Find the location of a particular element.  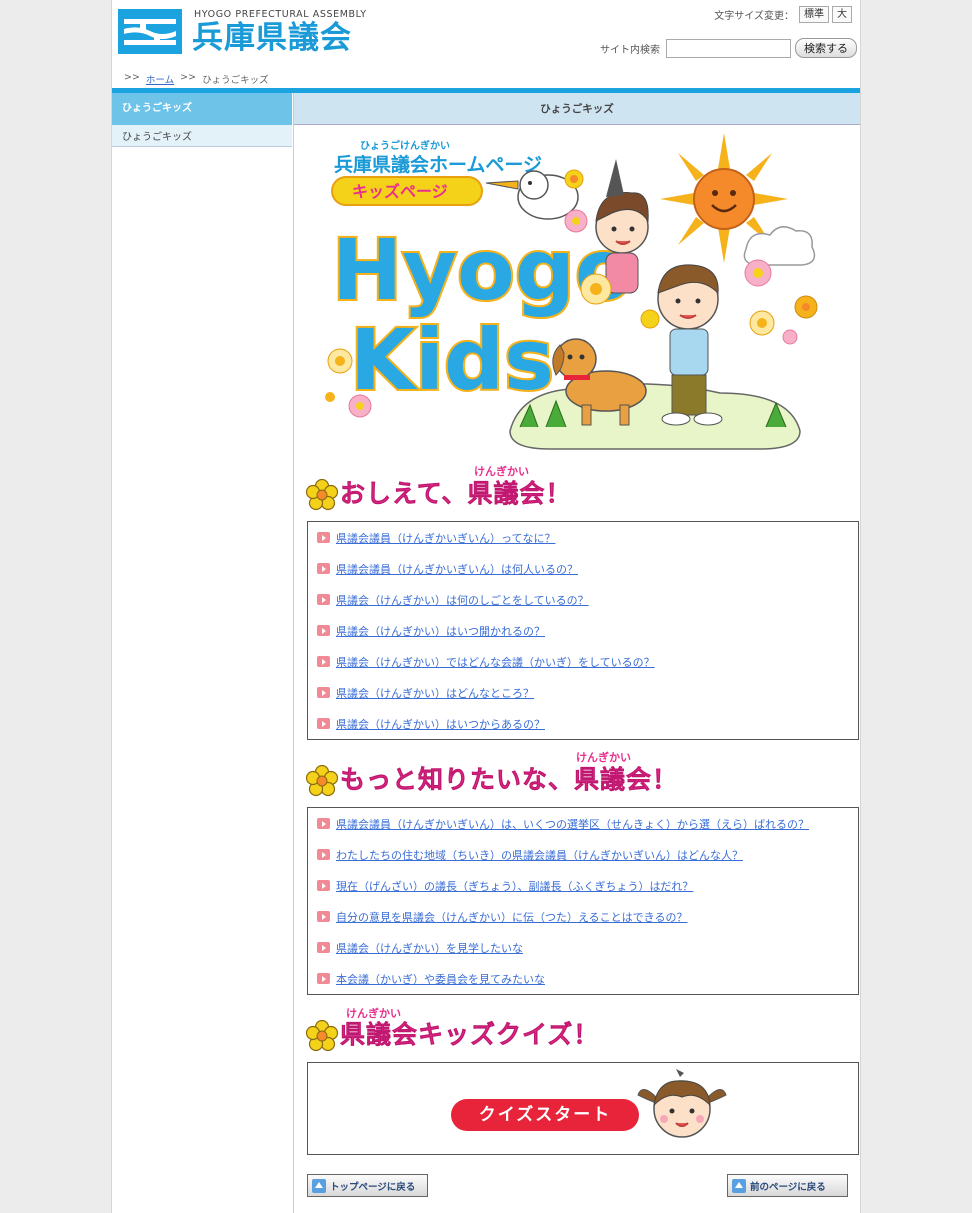

question-link: 本会議（かいぎ）や委員会を見てみたいな is located at coordinates (440, 979).